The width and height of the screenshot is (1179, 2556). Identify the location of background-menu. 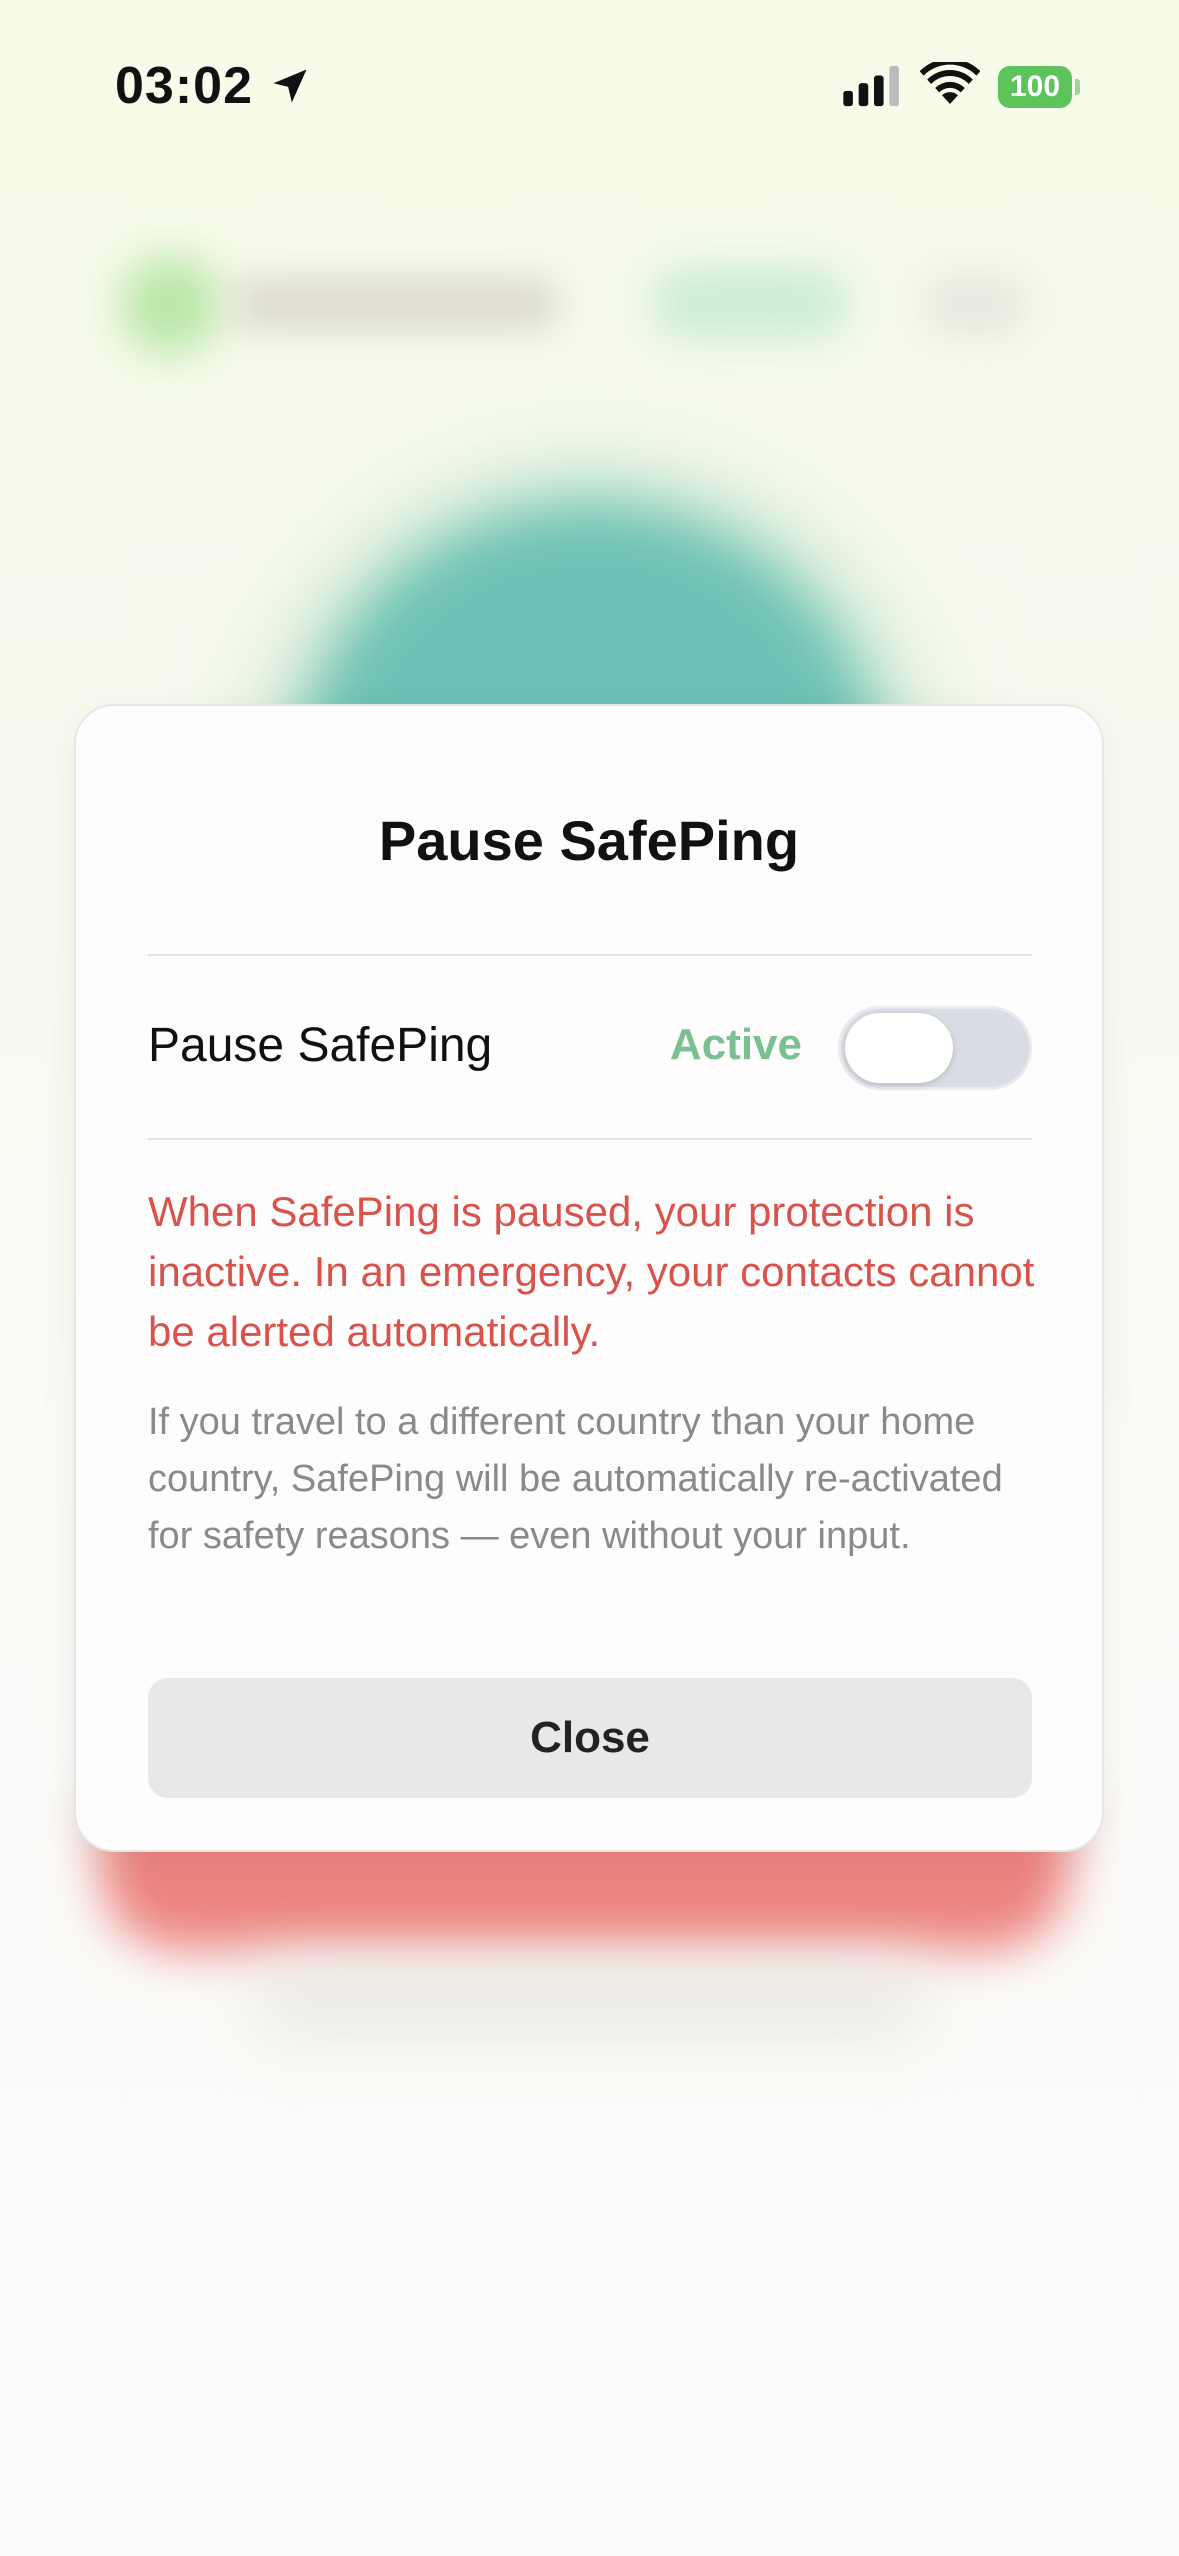
(975, 305).